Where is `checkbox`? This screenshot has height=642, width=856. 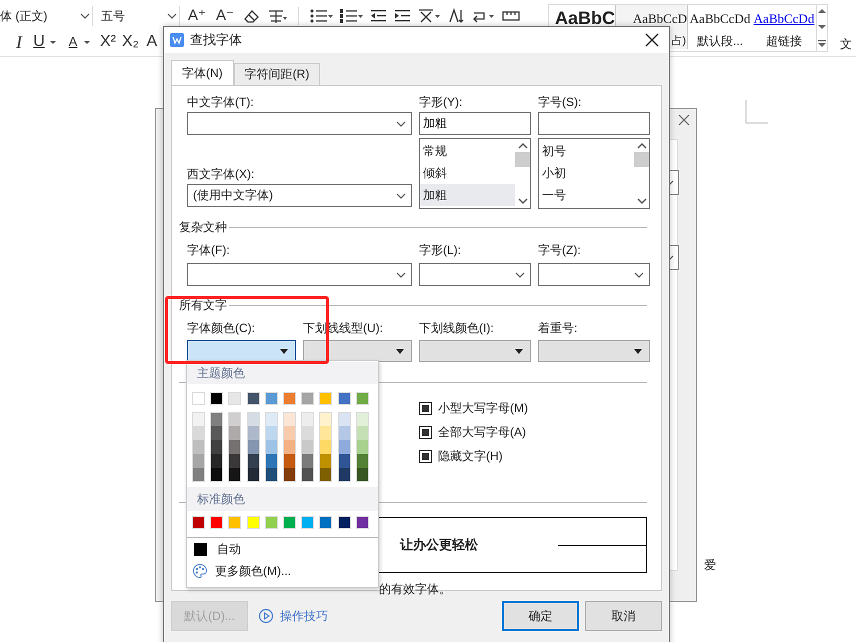
checkbox is located at coordinates (425, 432).